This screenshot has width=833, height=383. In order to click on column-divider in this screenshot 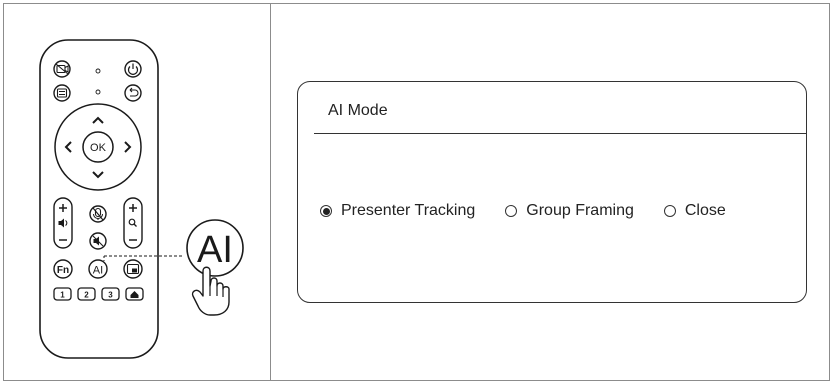, I will do `click(270, 192)`.